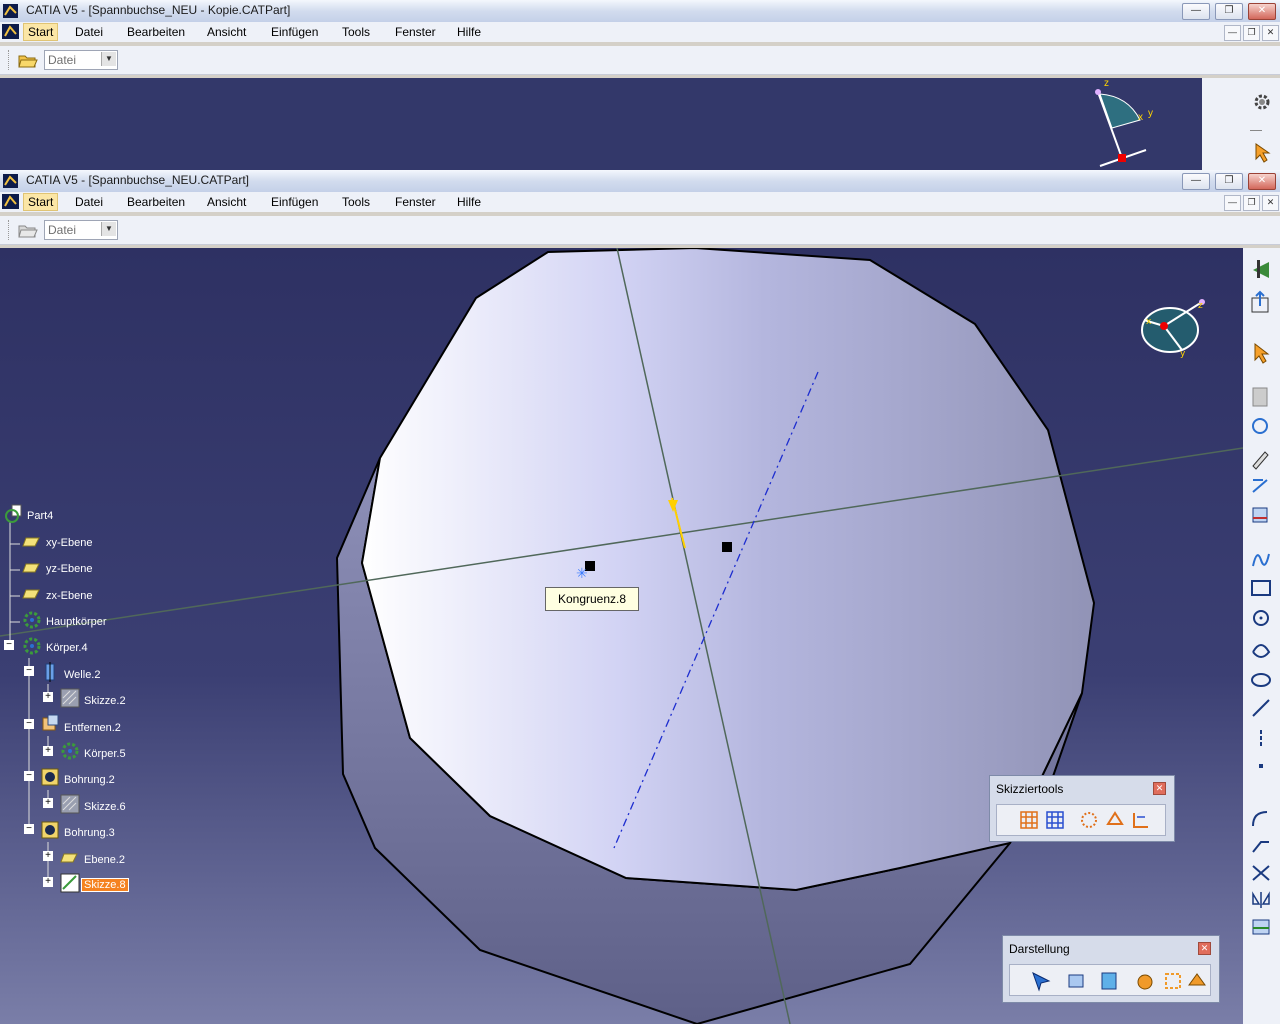 This screenshot has height=1024, width=1280. Describe the element at coordinates (1041, 981) in the screenshot. I see `fly-mode-icon` at that location.